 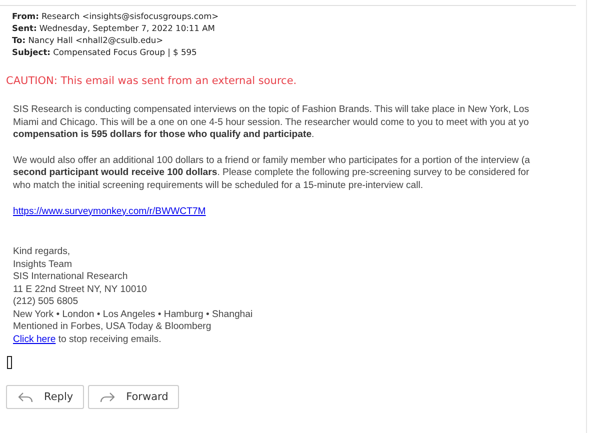 What do you see at coordinates (112, 327) in the screenshot?
I see `signature-line: Mentioned in Forbes, USA Today & Bloomberg` at bounding box center [112, 327].